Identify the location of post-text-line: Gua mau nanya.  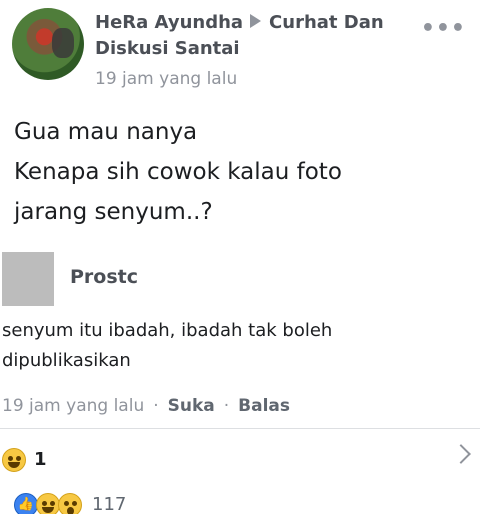
(106, 132).